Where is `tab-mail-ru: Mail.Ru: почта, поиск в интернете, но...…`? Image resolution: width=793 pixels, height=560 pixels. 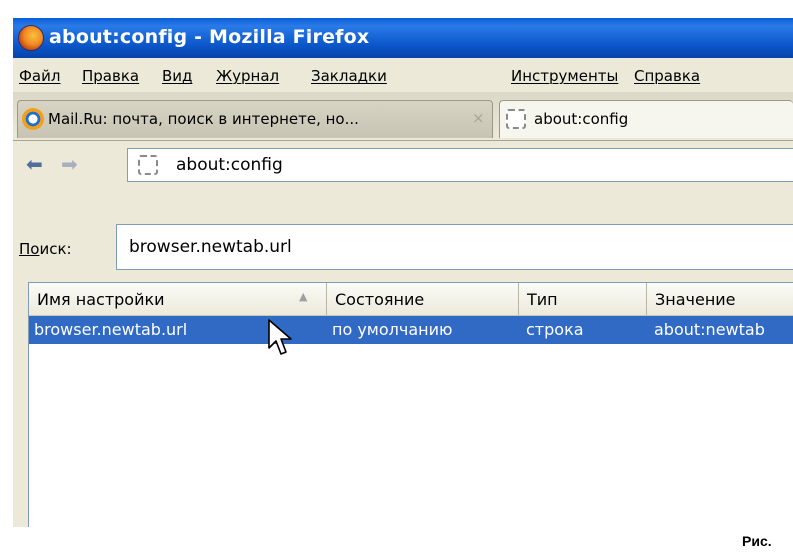
tab-mail-ru: Mail.Ru: почта, поиск в интернете, но...… is located at coordinates (255, 119).